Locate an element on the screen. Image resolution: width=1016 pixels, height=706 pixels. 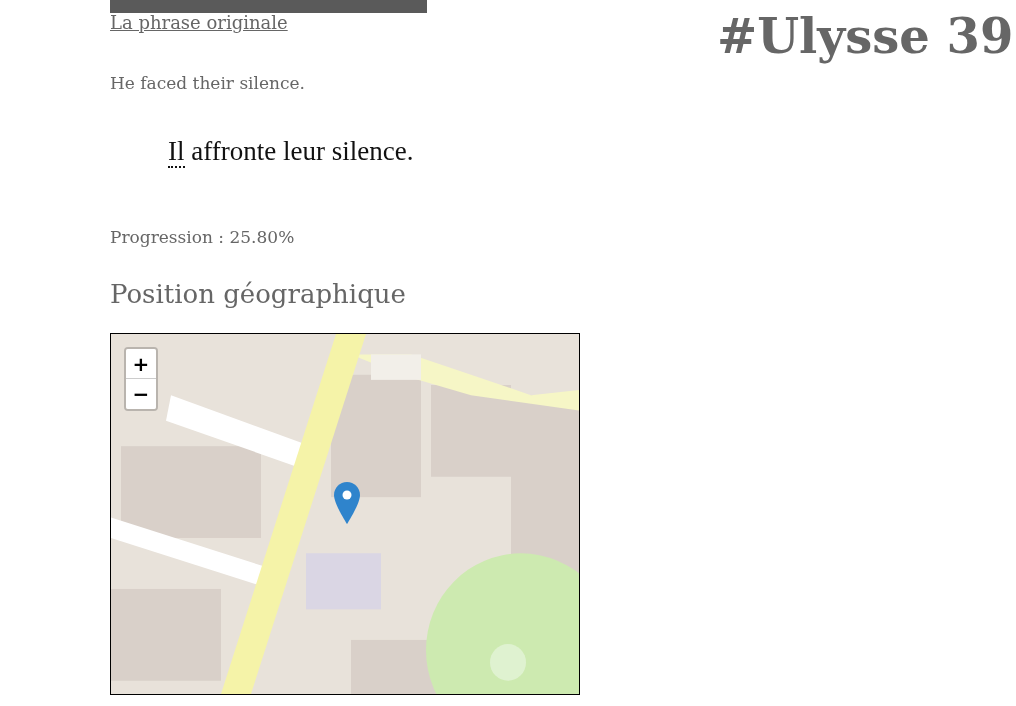
original-sentence-link: La phrase originale is located at coordinates (199, 23).